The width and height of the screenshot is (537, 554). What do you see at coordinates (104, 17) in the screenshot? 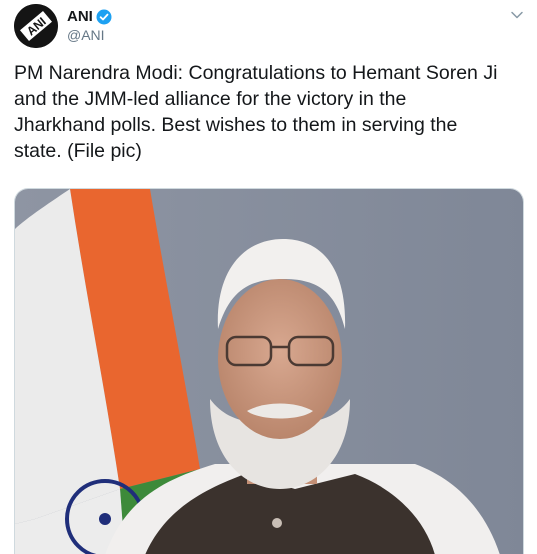
I see `verified-badge-icon` at bounding box center [104, 17].